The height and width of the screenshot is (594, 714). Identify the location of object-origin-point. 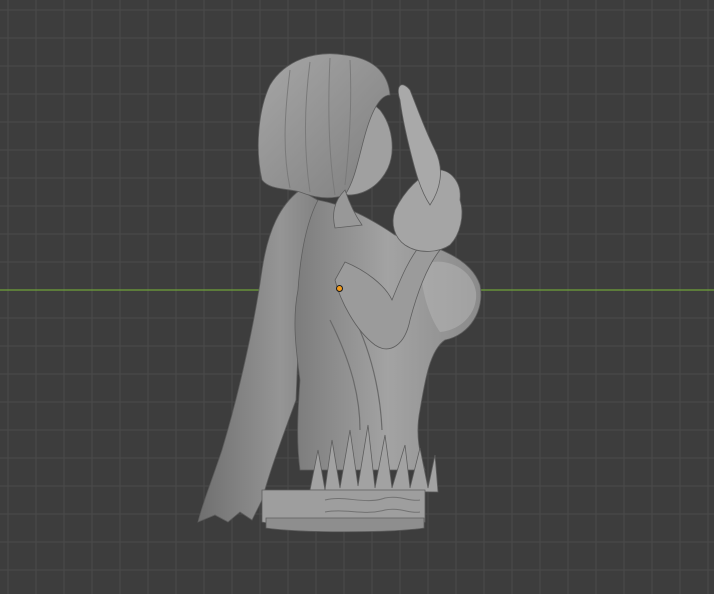
(339, 288).